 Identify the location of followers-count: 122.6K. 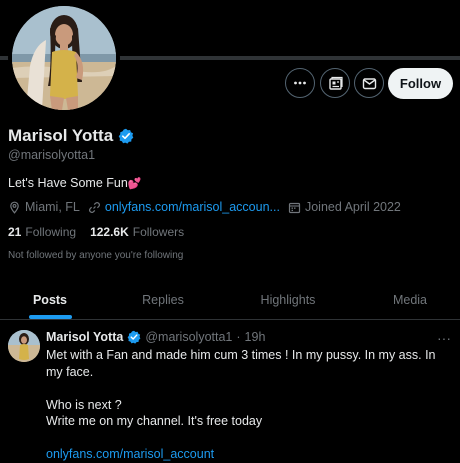
(109, 232).